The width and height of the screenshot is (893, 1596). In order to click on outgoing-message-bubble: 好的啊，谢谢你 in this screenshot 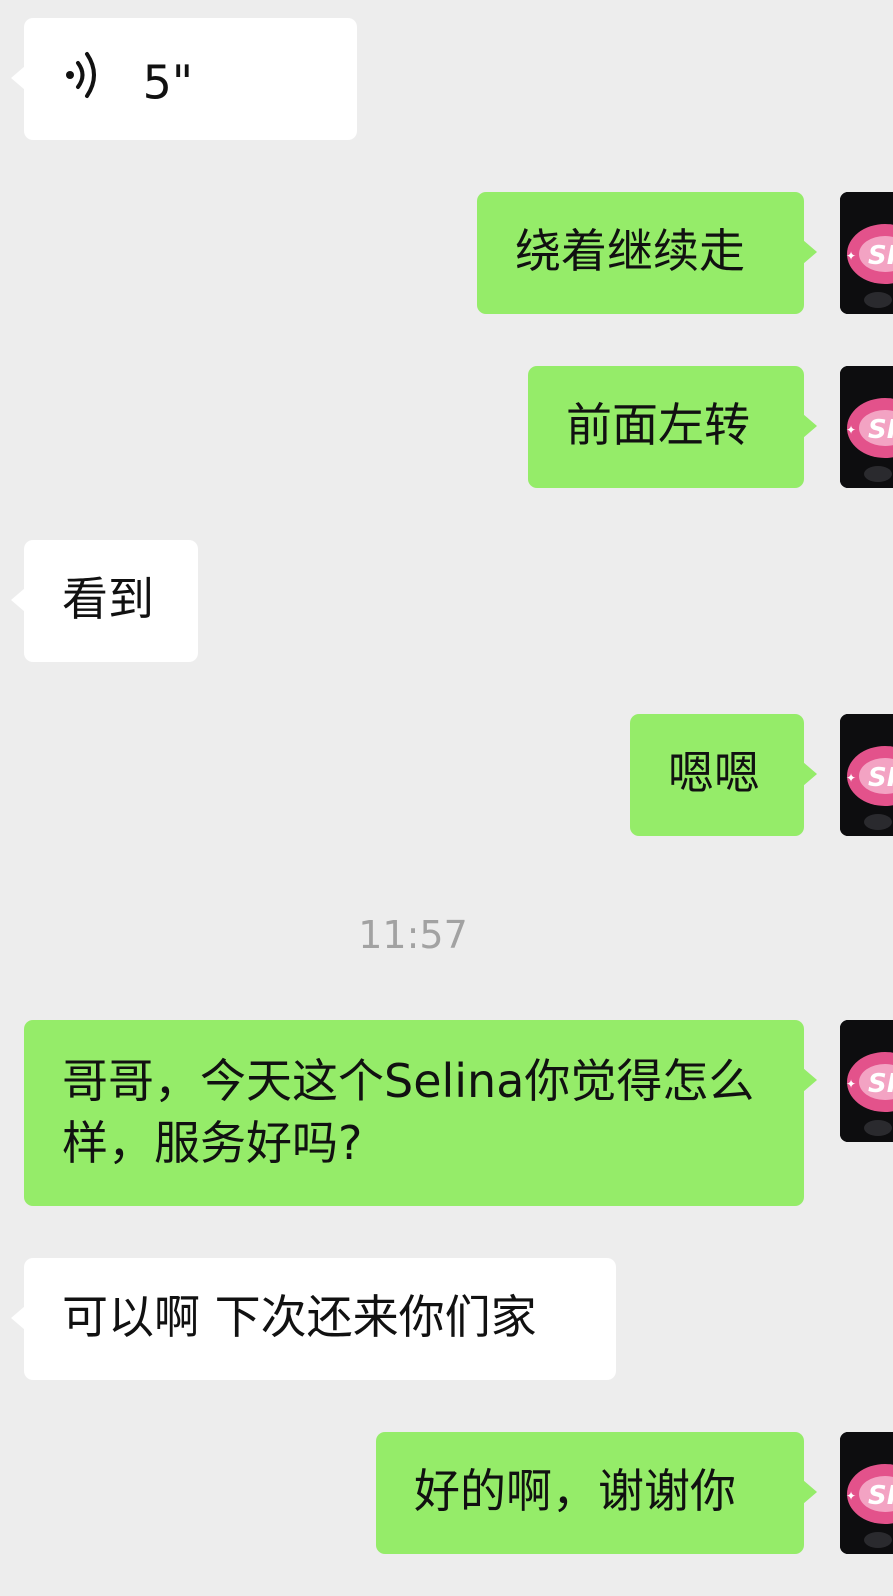, I will do `click(596, 1493)`.